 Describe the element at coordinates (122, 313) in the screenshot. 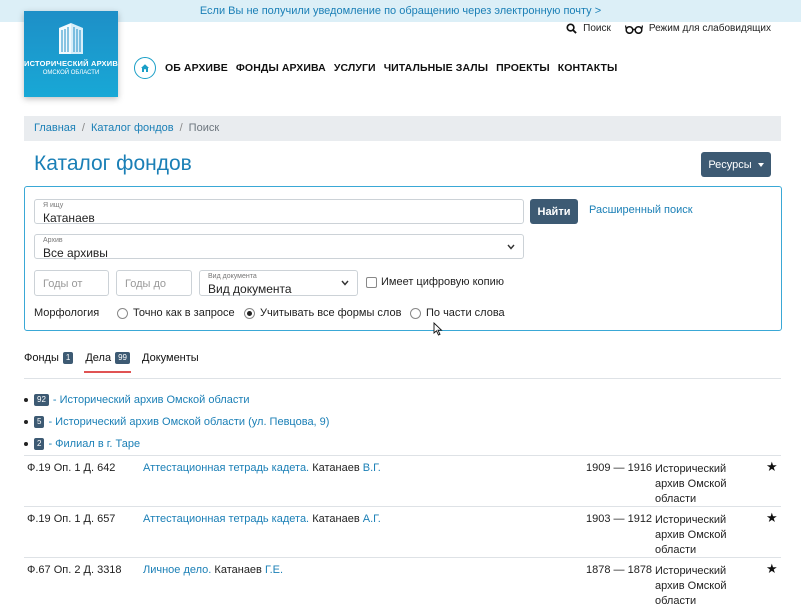

I see `morph-radio-exact` at that location.